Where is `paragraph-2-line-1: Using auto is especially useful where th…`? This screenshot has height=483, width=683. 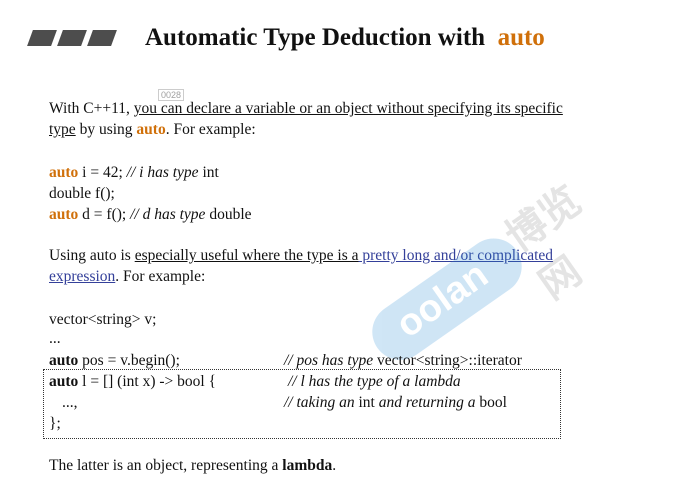
paragraph-2-line-1: Using auto is especially useful where th… is located at coordinates (301, 255).